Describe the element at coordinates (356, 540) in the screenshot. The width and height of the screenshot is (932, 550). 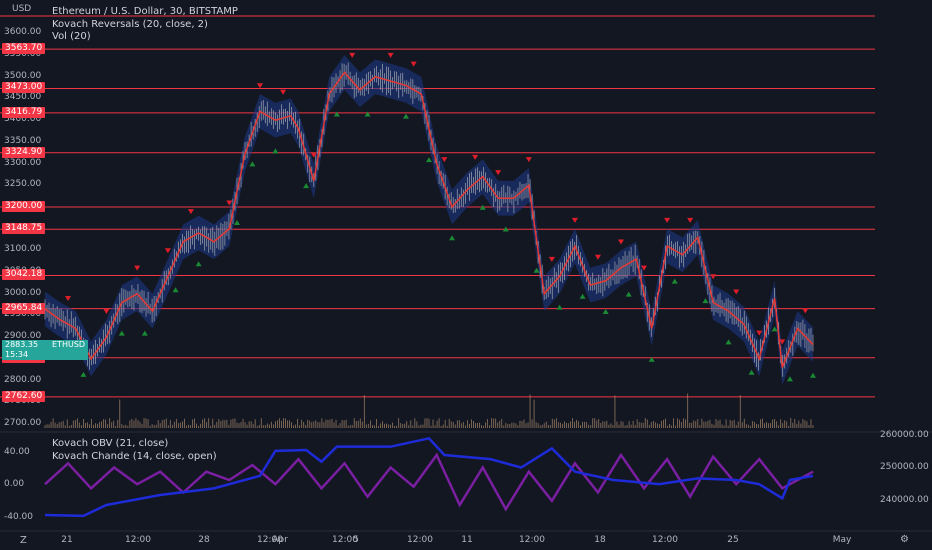
I see `time-tick: 5` at that location.